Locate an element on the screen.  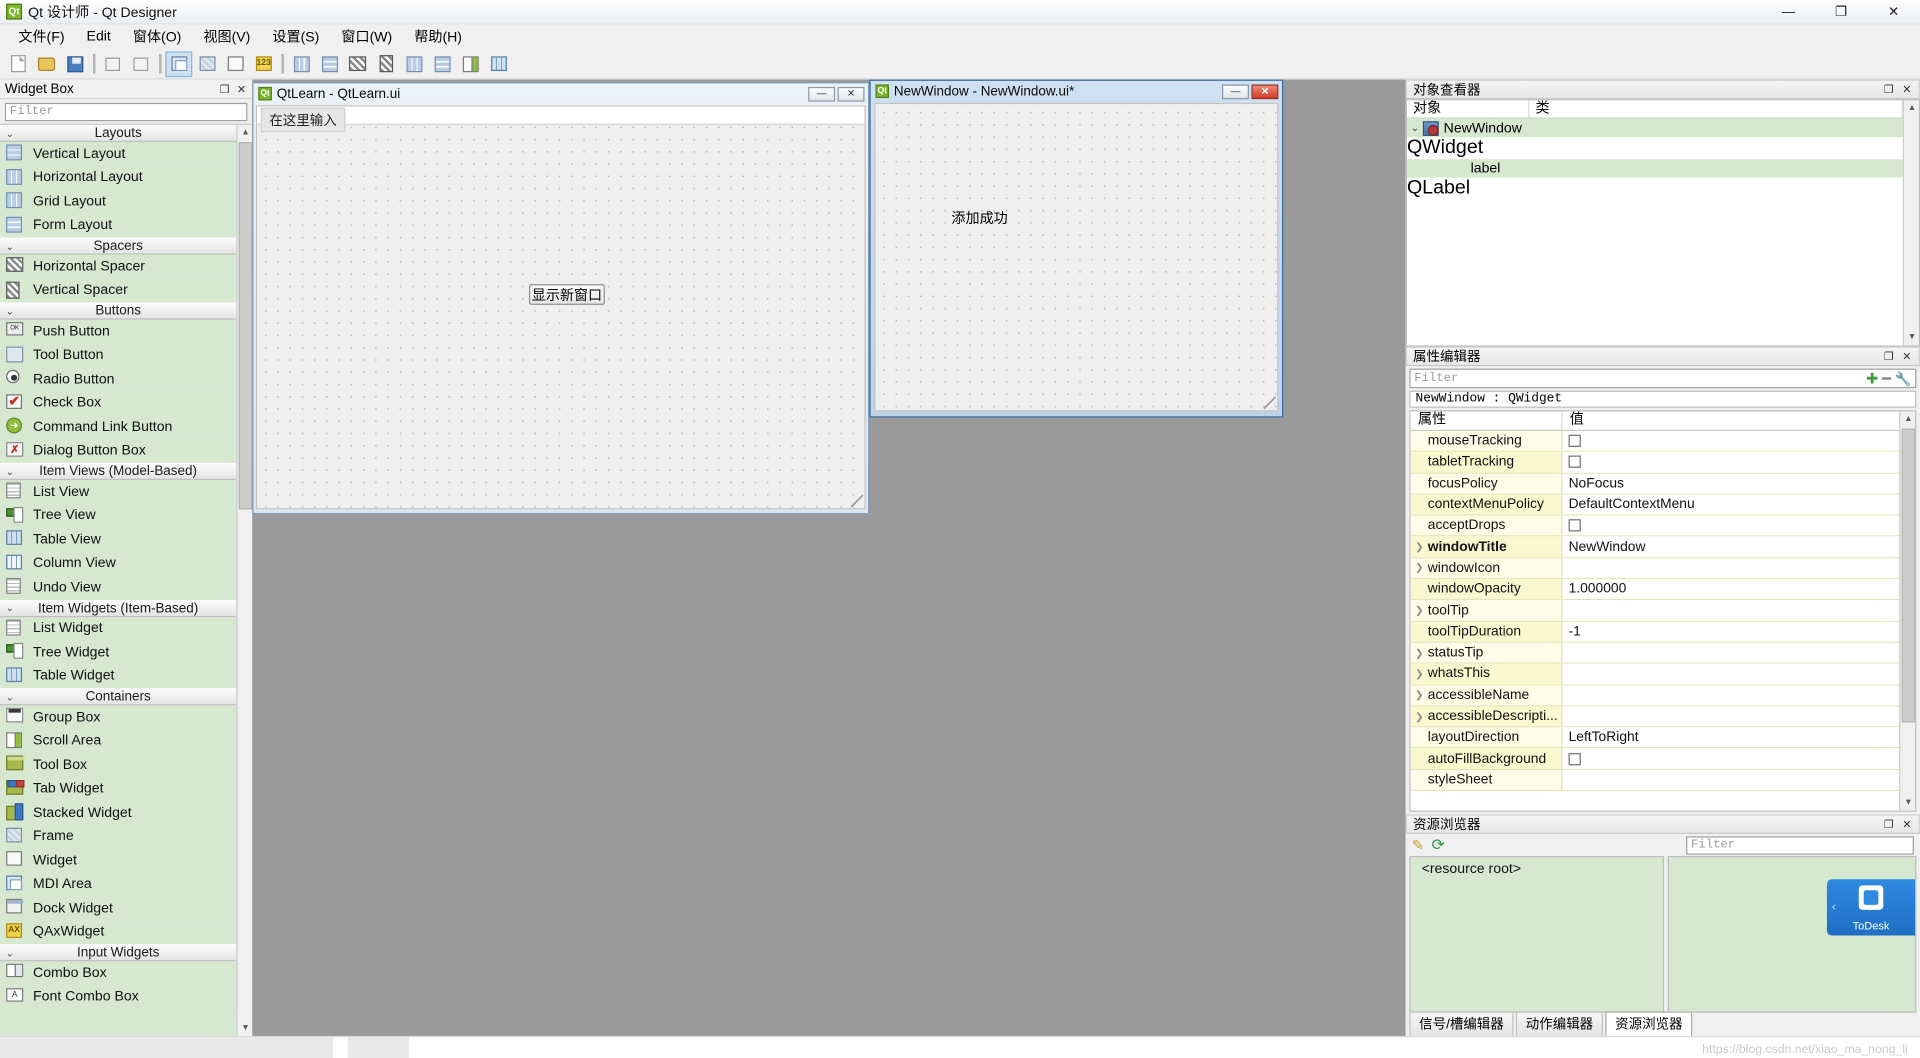
edit-tab-order-button: 123 is located at coordinates (263, 64).